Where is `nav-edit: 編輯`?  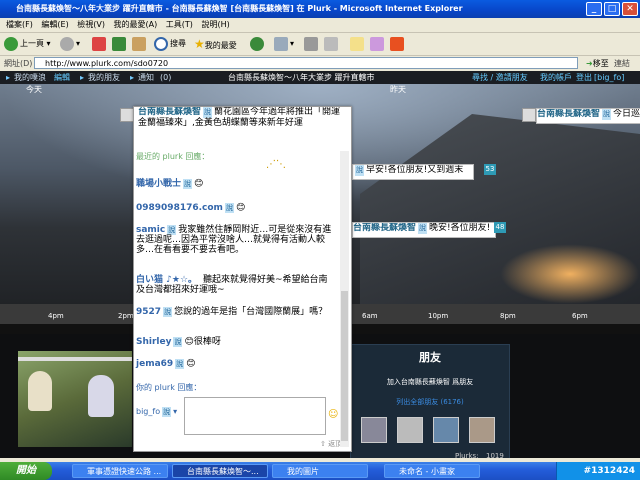 nav-edit: 編輯 is located at coordinates (62, 77).